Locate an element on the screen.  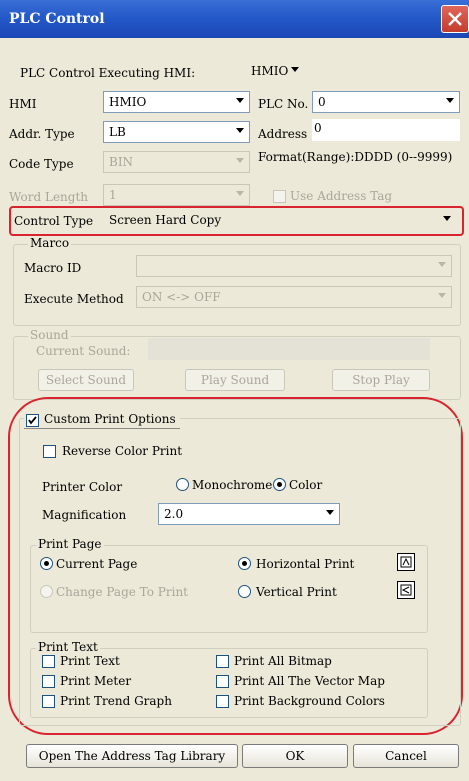
address-input: 0 is located at coordinates (386, 130).